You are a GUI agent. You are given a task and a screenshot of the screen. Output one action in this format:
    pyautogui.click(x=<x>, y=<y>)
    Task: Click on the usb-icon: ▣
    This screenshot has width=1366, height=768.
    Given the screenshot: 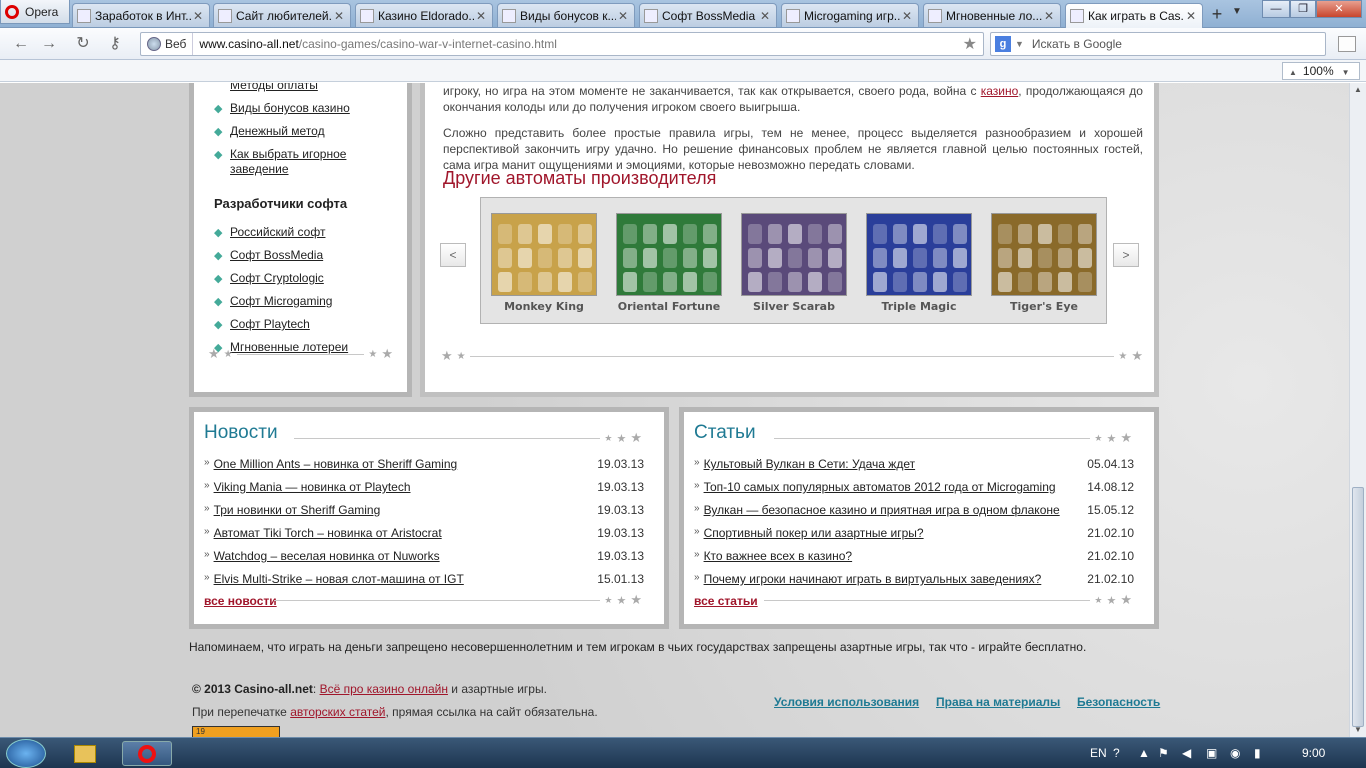 What is the action you would take?
    pyautogui.click(x=1211, y=753)
    